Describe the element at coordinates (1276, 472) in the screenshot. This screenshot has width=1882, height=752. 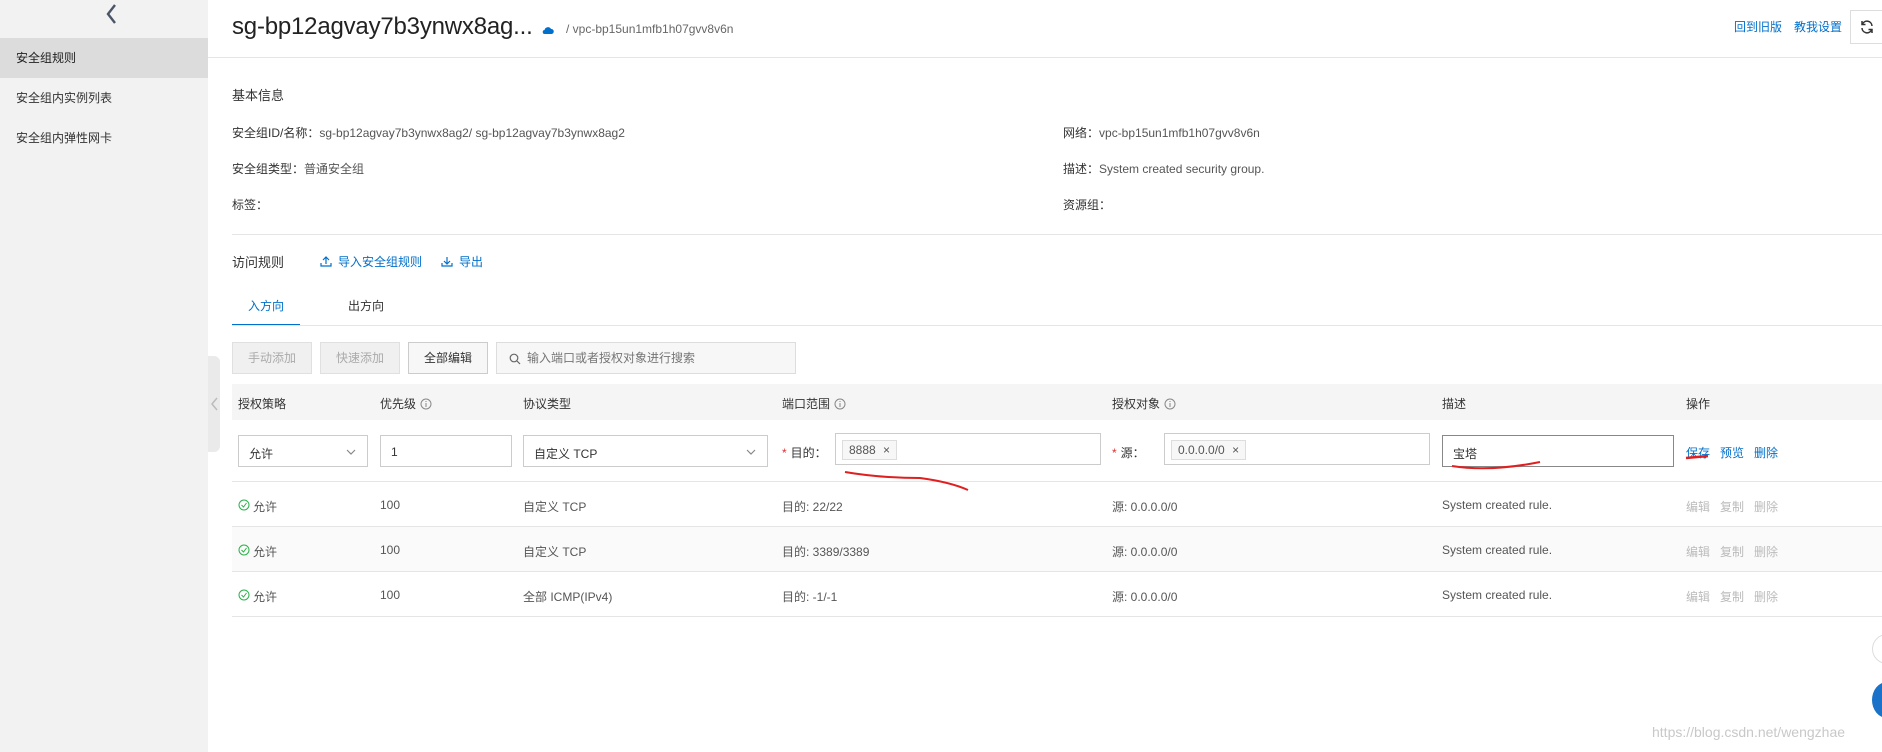
I see `annotation-marks` at that location.